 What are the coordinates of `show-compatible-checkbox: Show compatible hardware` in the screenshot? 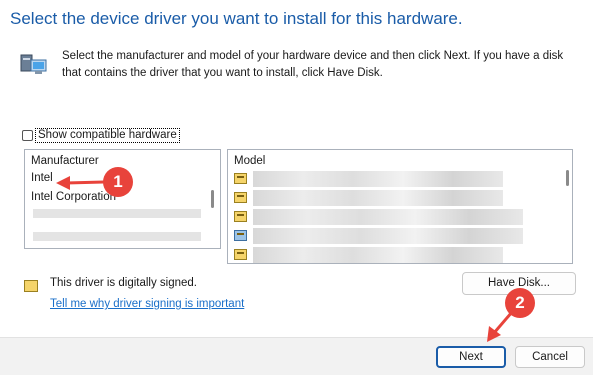 It's located at (101, 135).